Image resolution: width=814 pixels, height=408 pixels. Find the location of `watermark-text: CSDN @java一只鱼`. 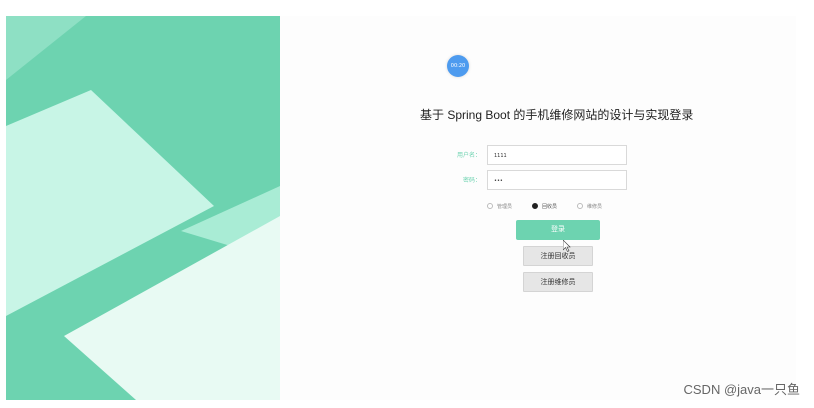

watermark-text: CSDN @java一只鱼 is located at coordinates (742, 389).